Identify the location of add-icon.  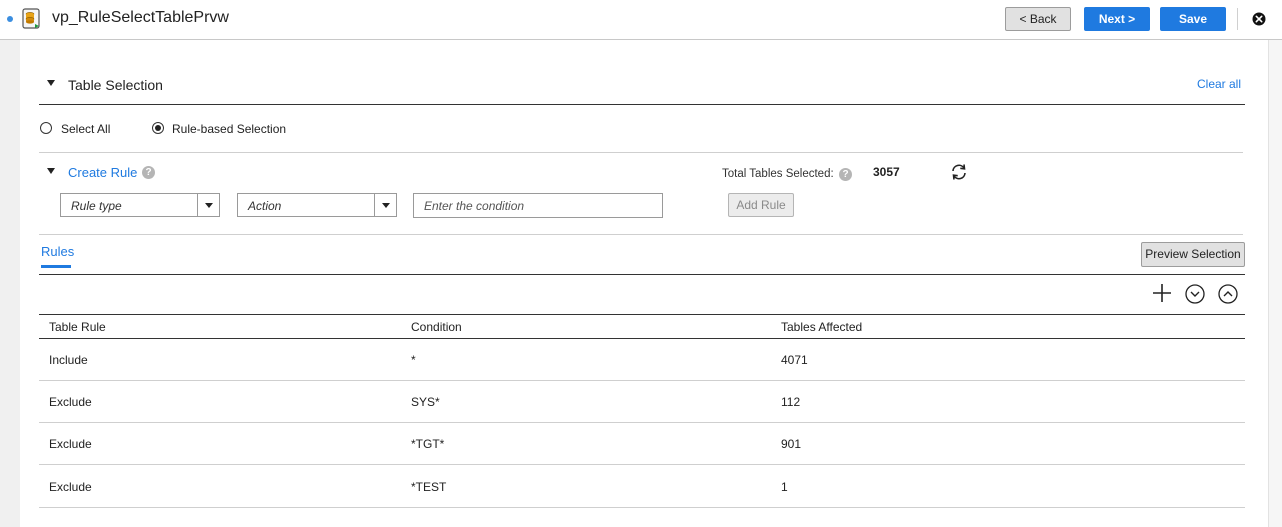
(1162, 293).